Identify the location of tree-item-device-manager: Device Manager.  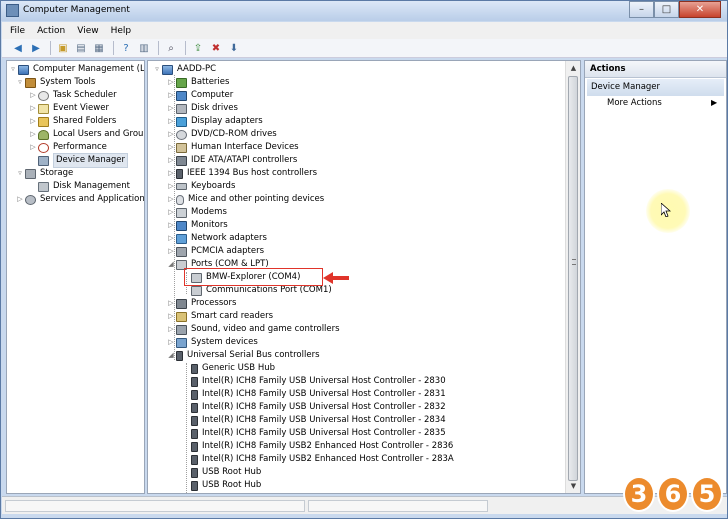
(79, 160).